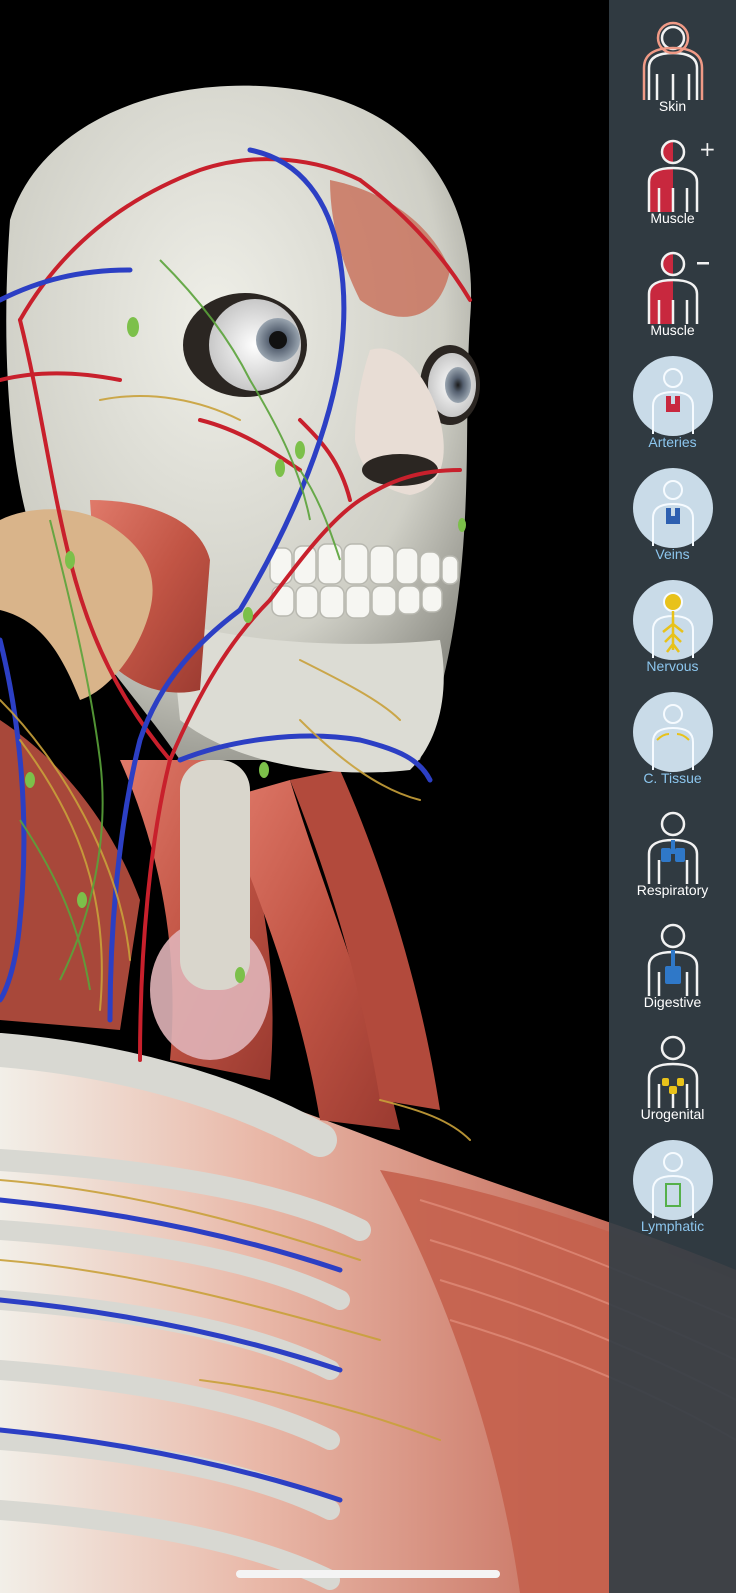 Image resolution: width=736 pixels, height=1593 pixels. I want to click on layer-urogenital-label: Urogenital, so click(672, 1114).